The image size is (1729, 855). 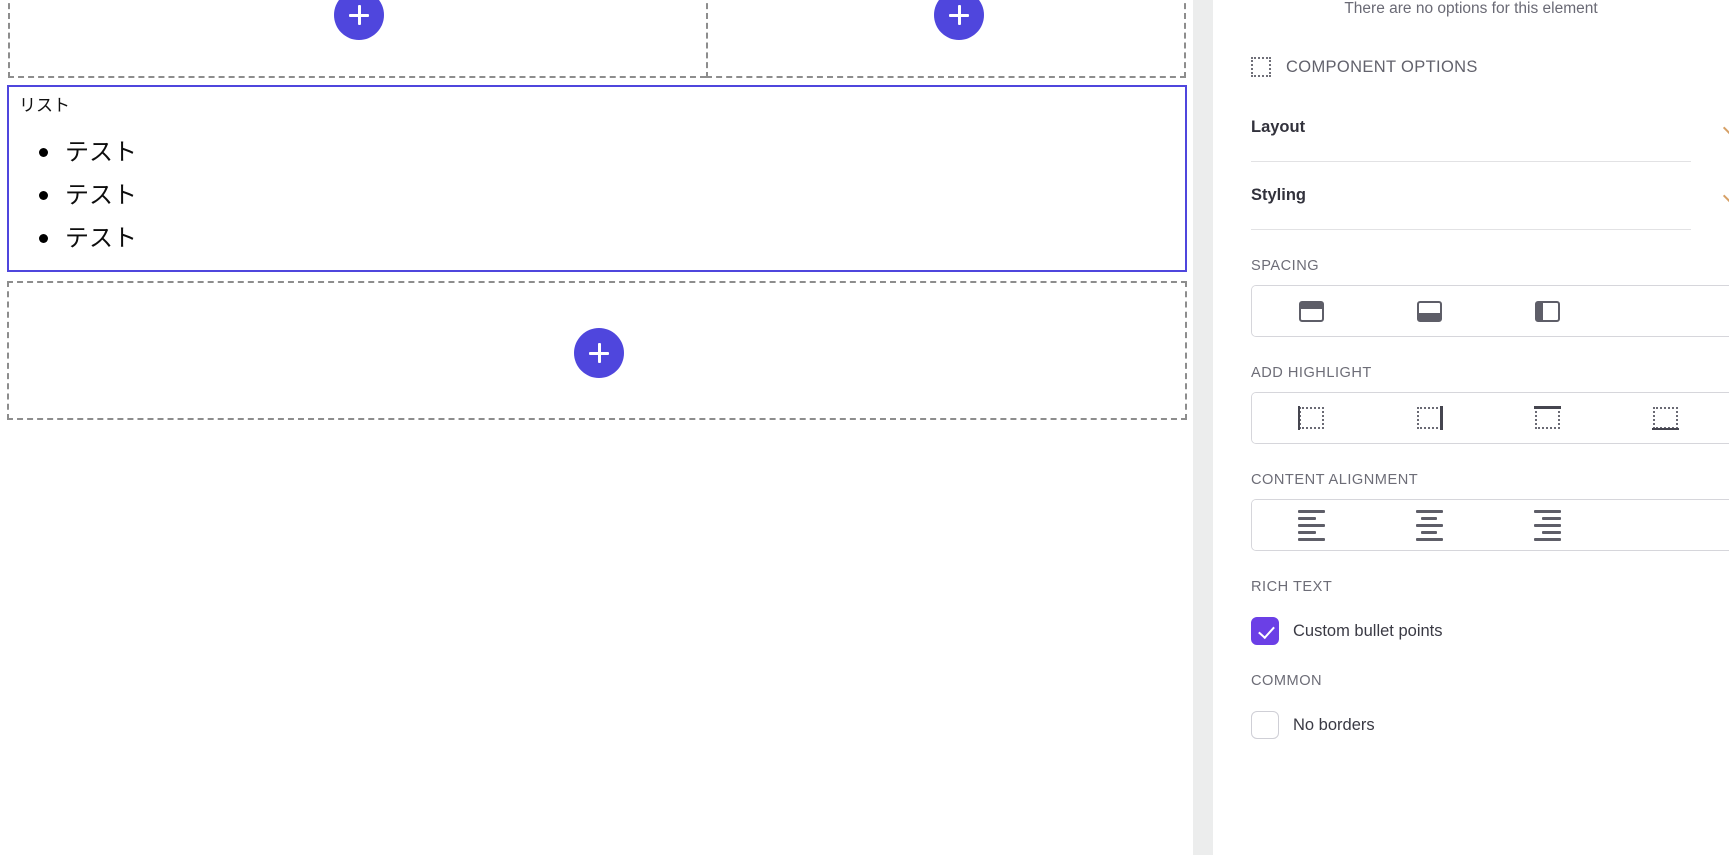 What do you see at coordinates (1203, 427) in the screenshot?
I see `canvas-panel-gutter` at bounding box center [1203, 427].